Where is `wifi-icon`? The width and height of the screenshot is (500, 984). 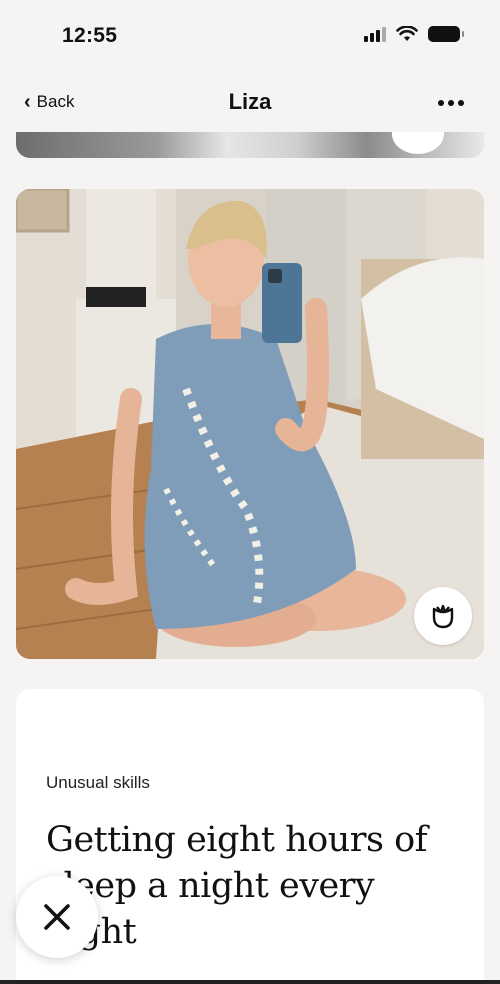 wifi-icon is located at coordinates (407, 33).